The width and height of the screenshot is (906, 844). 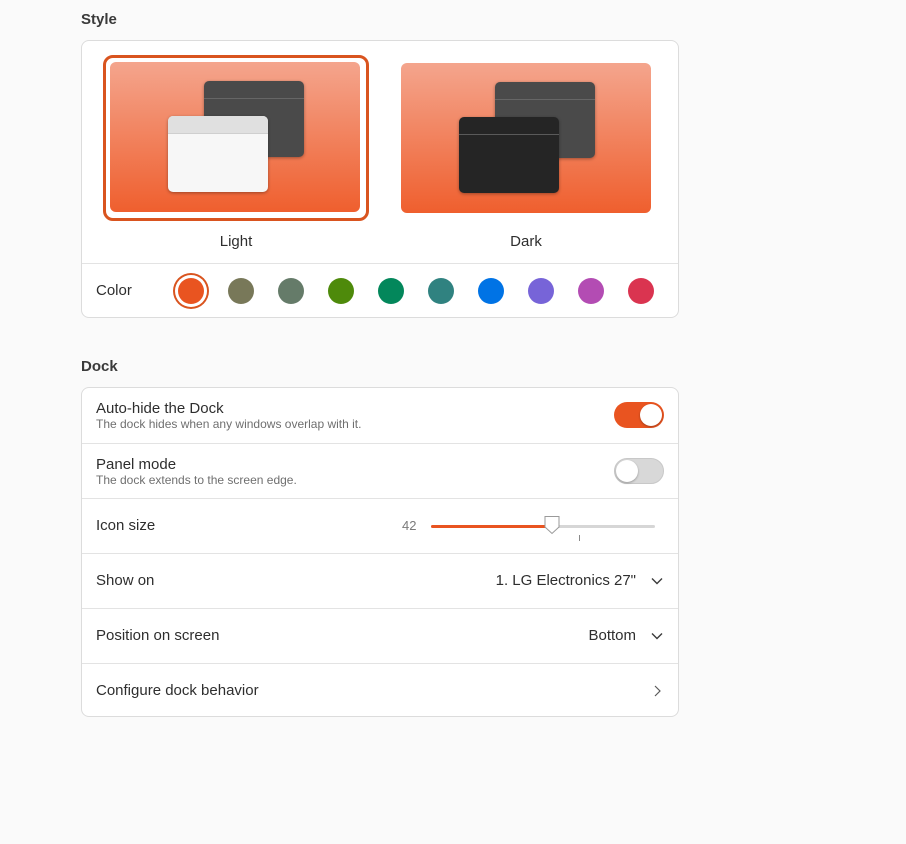 I want to click on show-on-value: 1. LG Electronics 27", so click(x=565, y=580).